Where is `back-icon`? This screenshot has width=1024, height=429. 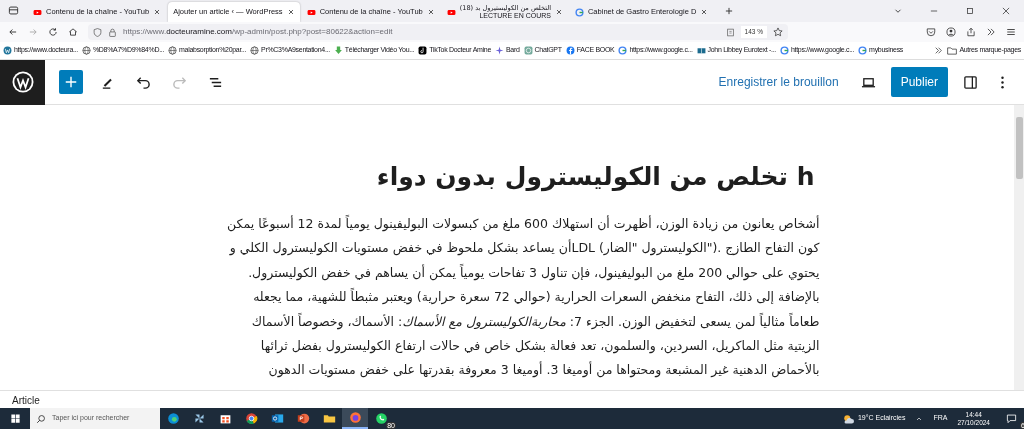 back-icon is located at coordinates (13, 32).